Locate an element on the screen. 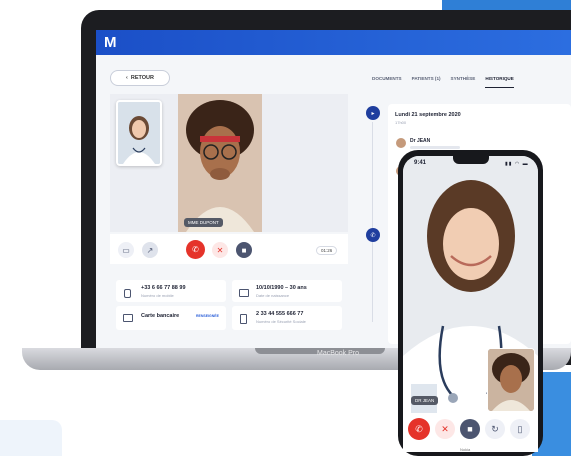  tab-patients: PATIENTS (1) is located at coordinates (426, 80).